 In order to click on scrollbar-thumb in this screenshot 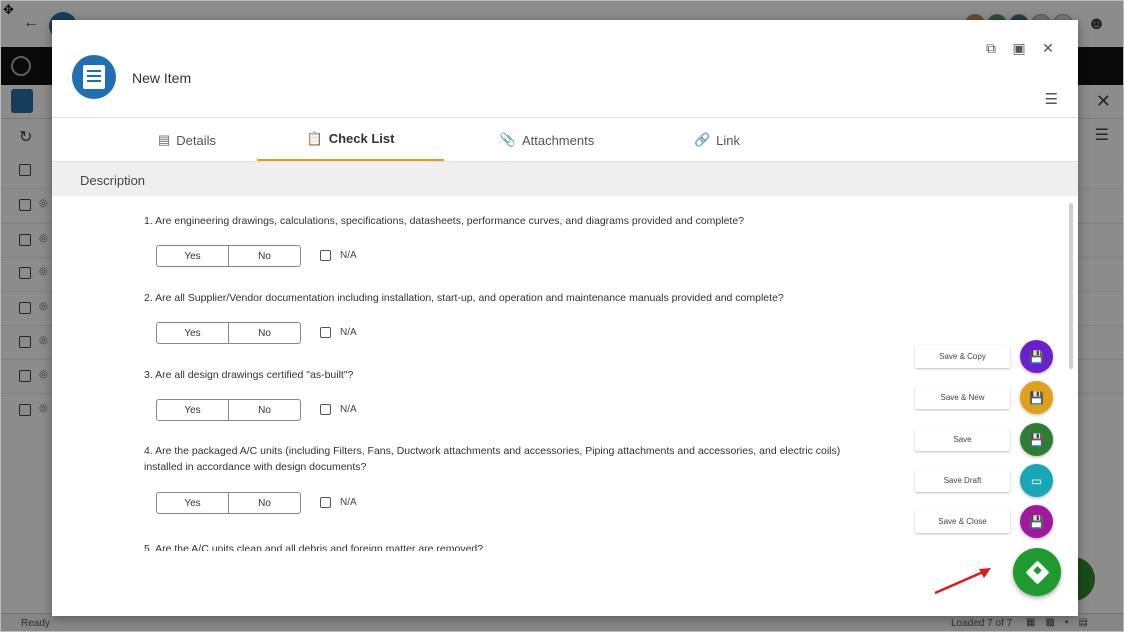, I will do `click(1071, 286)`.